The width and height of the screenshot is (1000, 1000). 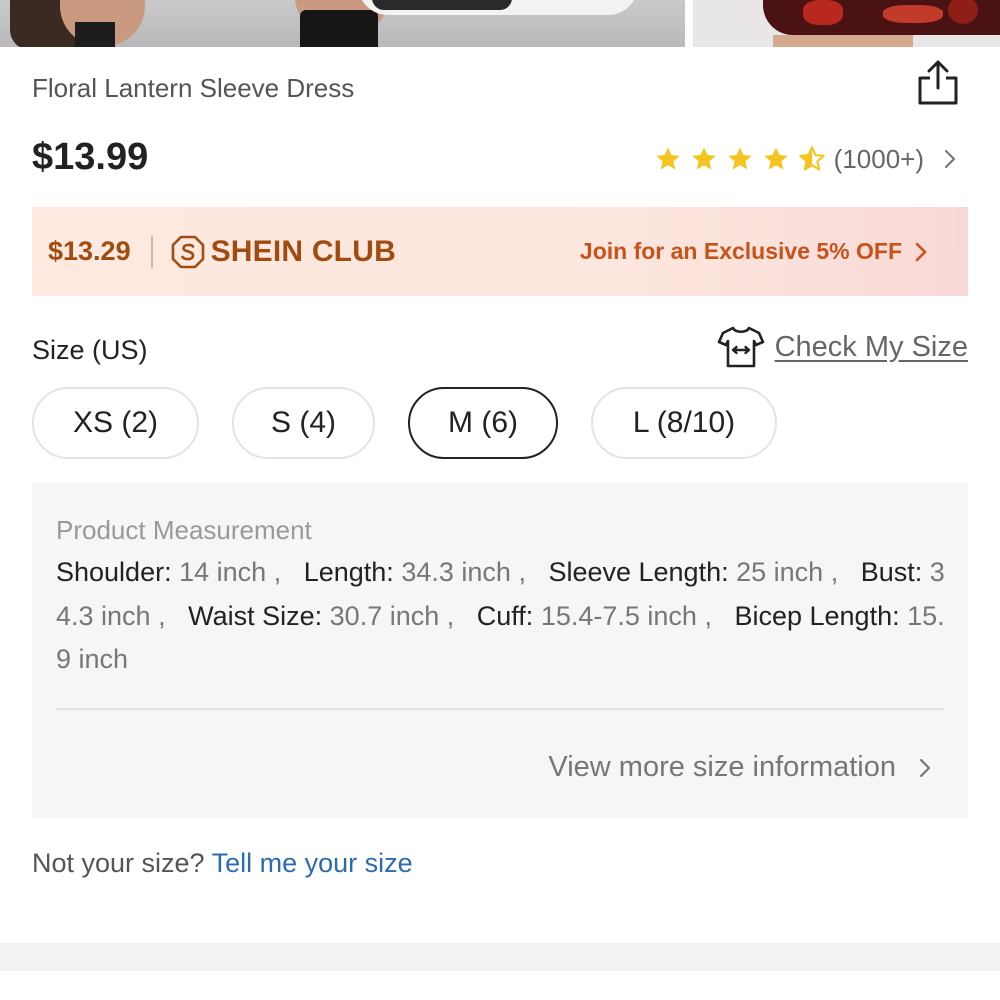 I want to click on size-option-l: L (8/10), so click(x=684, y=423).